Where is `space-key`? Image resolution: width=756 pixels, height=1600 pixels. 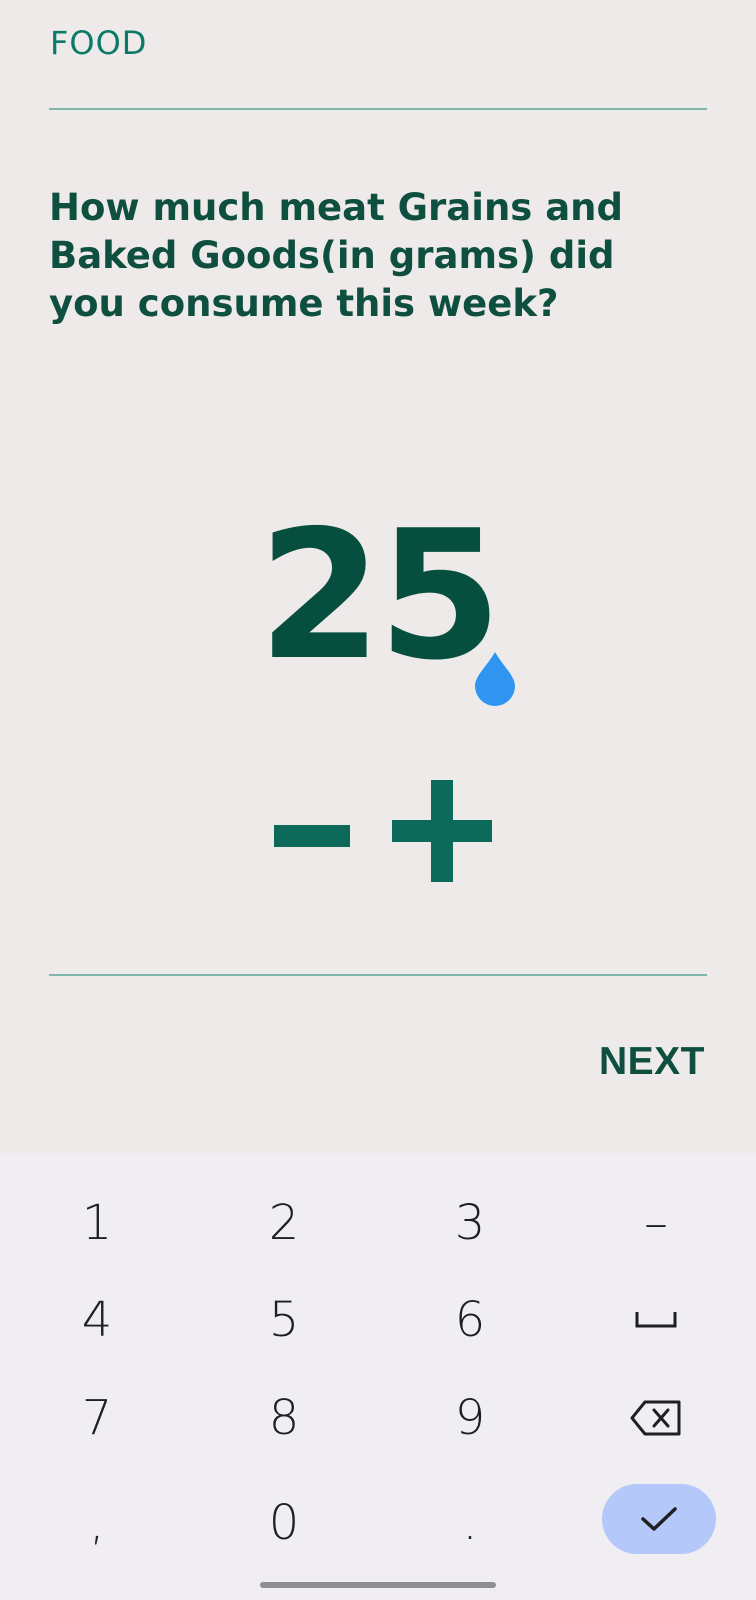 space-key is located at coordinates (656, 1320).